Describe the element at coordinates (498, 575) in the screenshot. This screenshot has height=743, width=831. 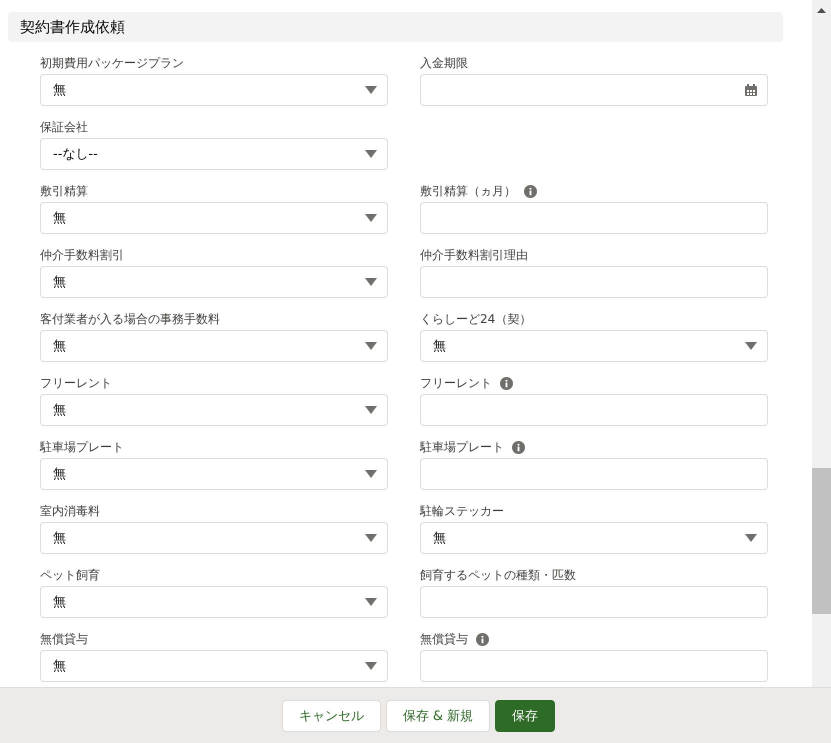
I see `field-label: 飼育するペットの種類・匹数` at that location.